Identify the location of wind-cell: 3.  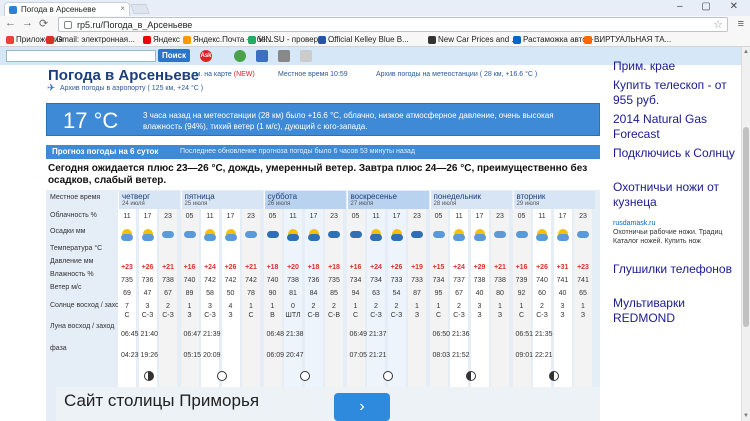
(479, 306).